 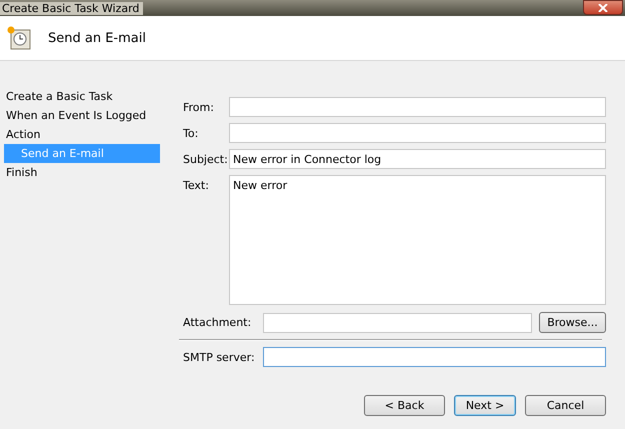 What do you see at coordinates (217, 322) in the screenshot?
I see `field-label: Attachment:` at bounding box center [217, 322].